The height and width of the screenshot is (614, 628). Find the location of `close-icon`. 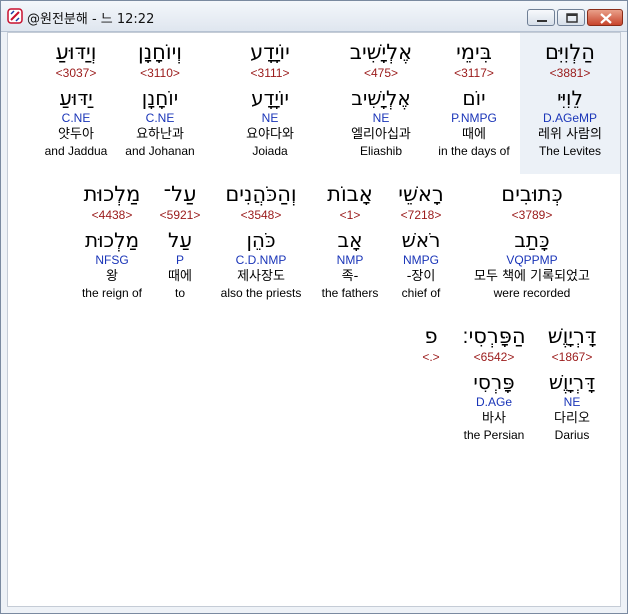

close-icon is located at coordinates (606, 18).